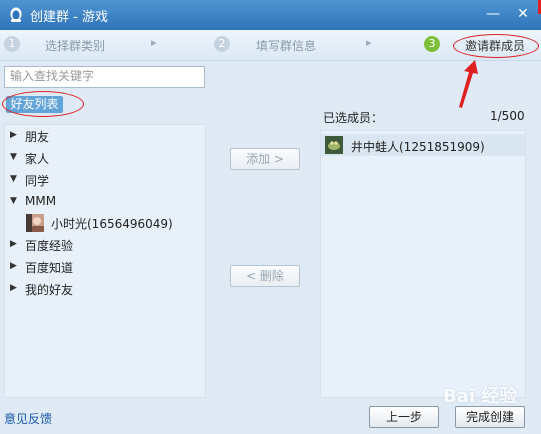  What do you see at coordinates (432, 44) in the screenshot?
I see `step-3-number: 3` at bounding box center [432, 44].